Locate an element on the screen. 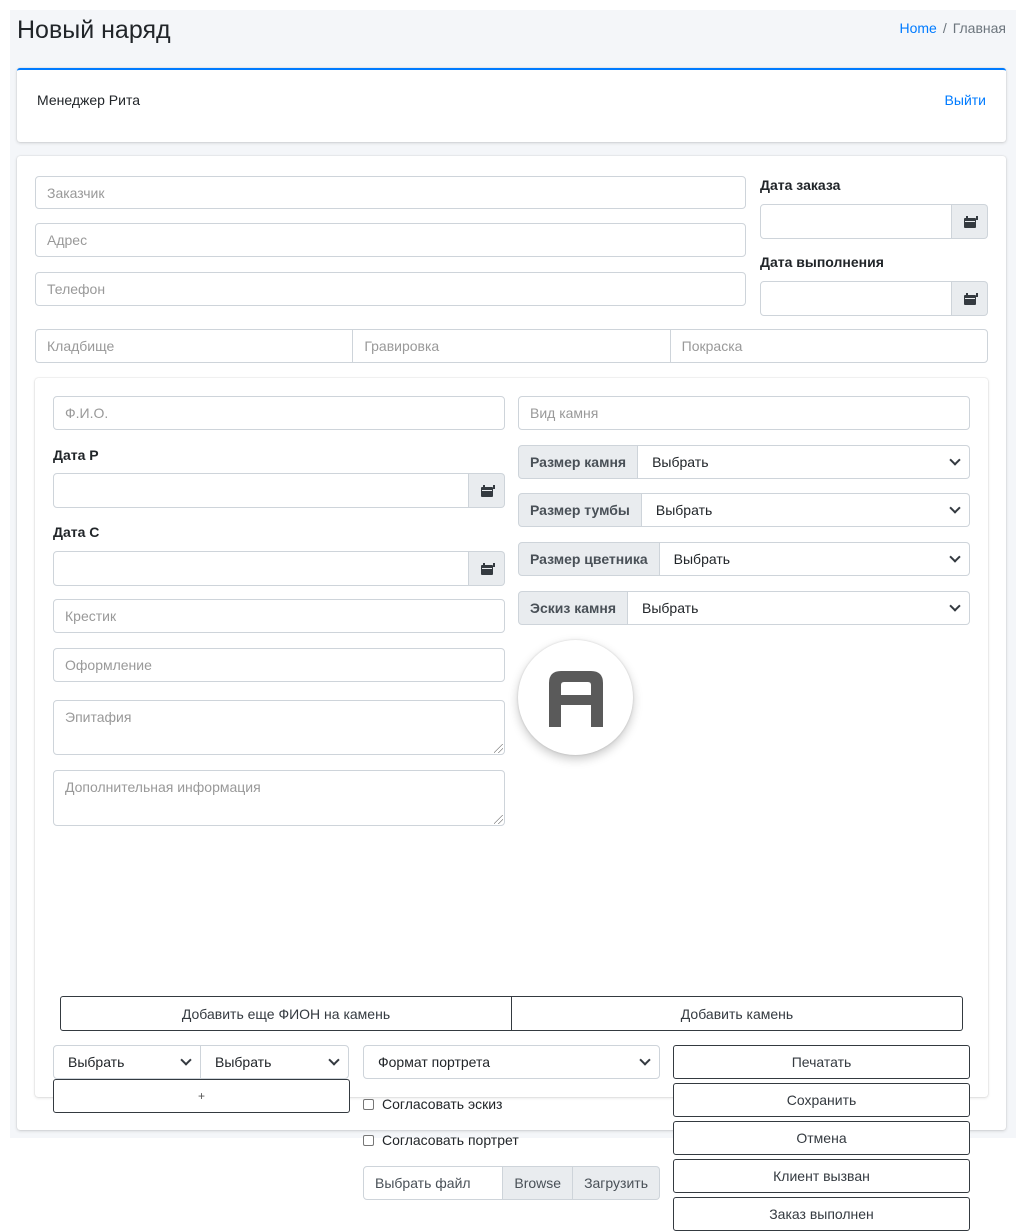 Image resolution: width=1036 pixels, height=1231 pixels. completion-date-calendar-button is located at coordinates (970, 298).